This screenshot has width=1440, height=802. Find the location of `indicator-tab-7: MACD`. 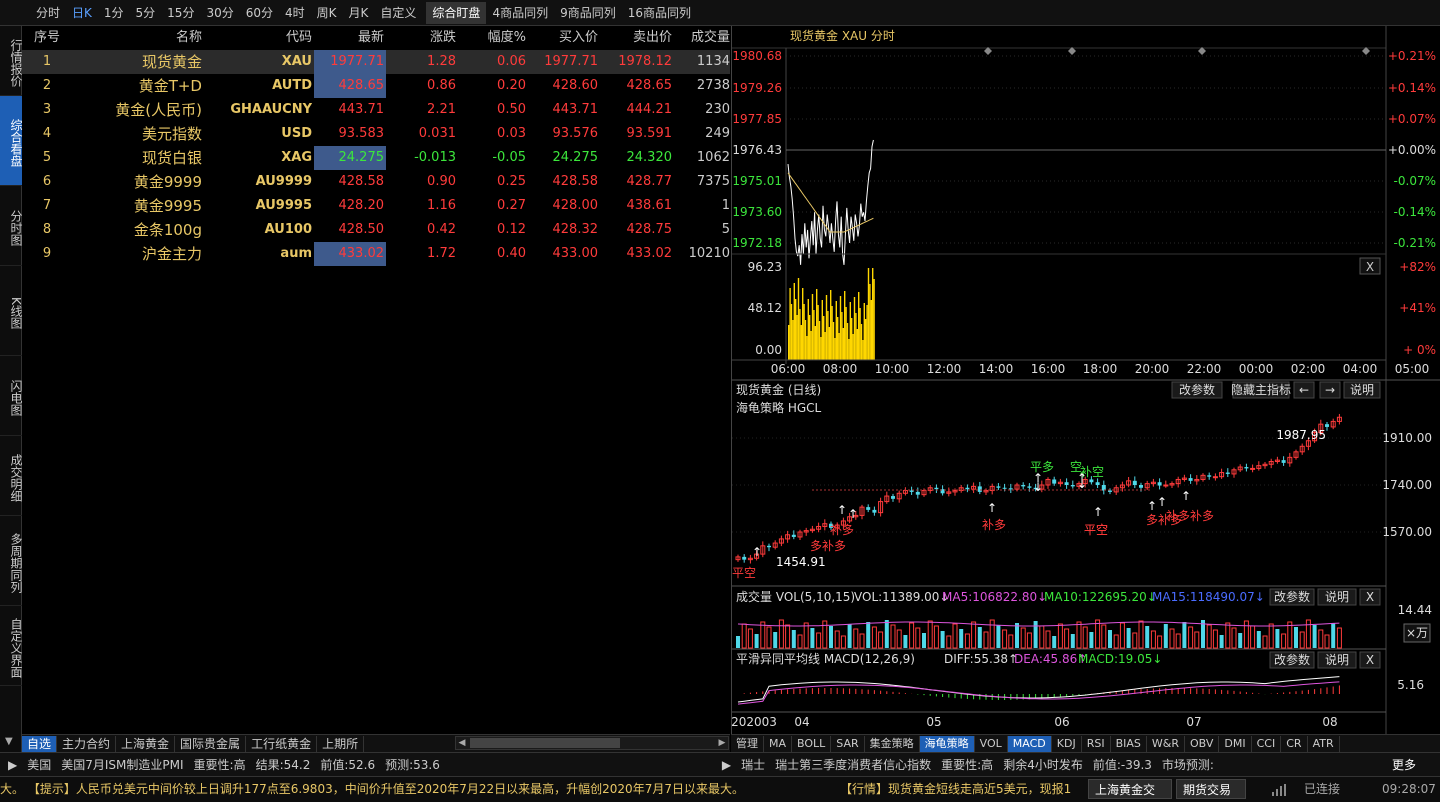

indicator-tab-7: MACD is located at coordinates (1029, 743).